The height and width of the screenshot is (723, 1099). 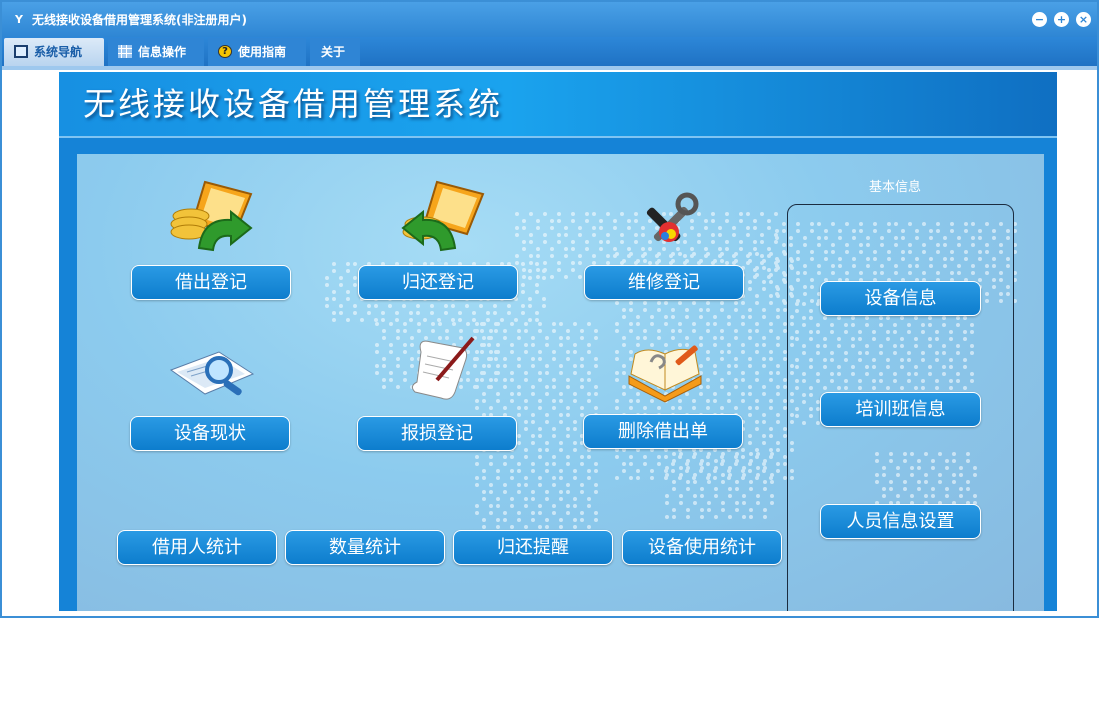 What do you see at coordinates (900, 298) in the screenshot?
I see `equipment-info-button: 设备信息` at bounding box center [900, 298].